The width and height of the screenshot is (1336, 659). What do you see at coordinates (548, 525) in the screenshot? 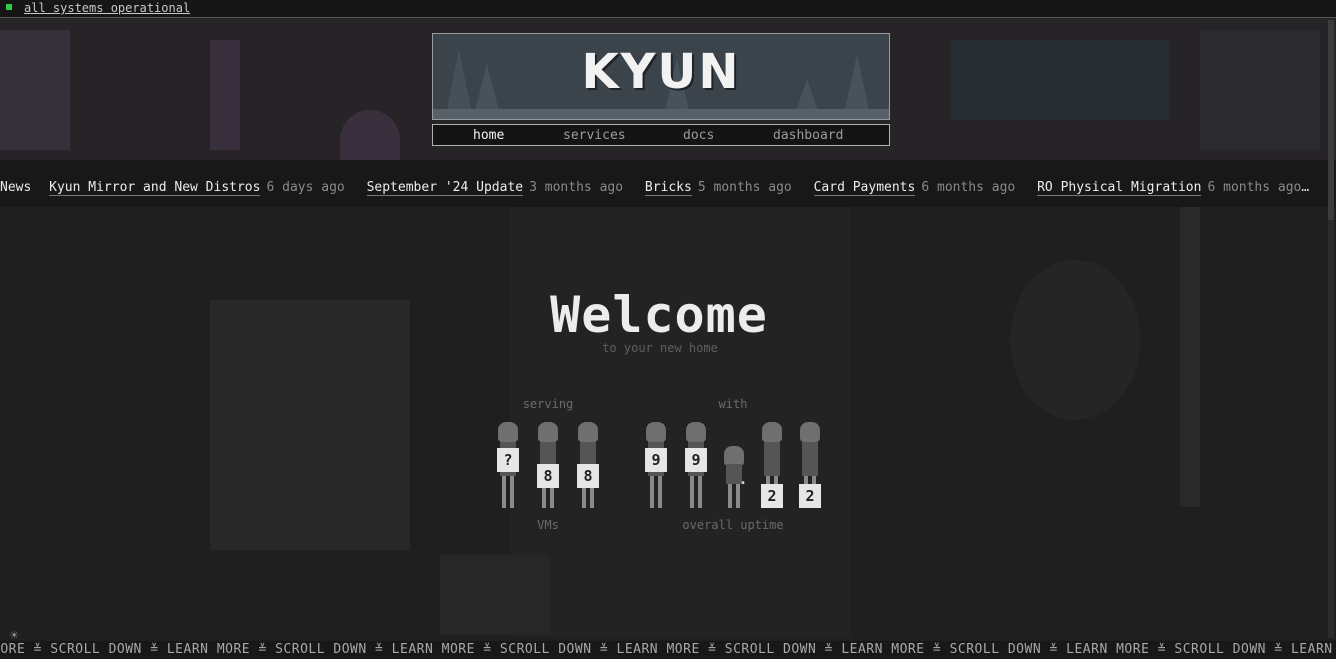
I see `vms-label: VMs` at bounding box center [548, 525].